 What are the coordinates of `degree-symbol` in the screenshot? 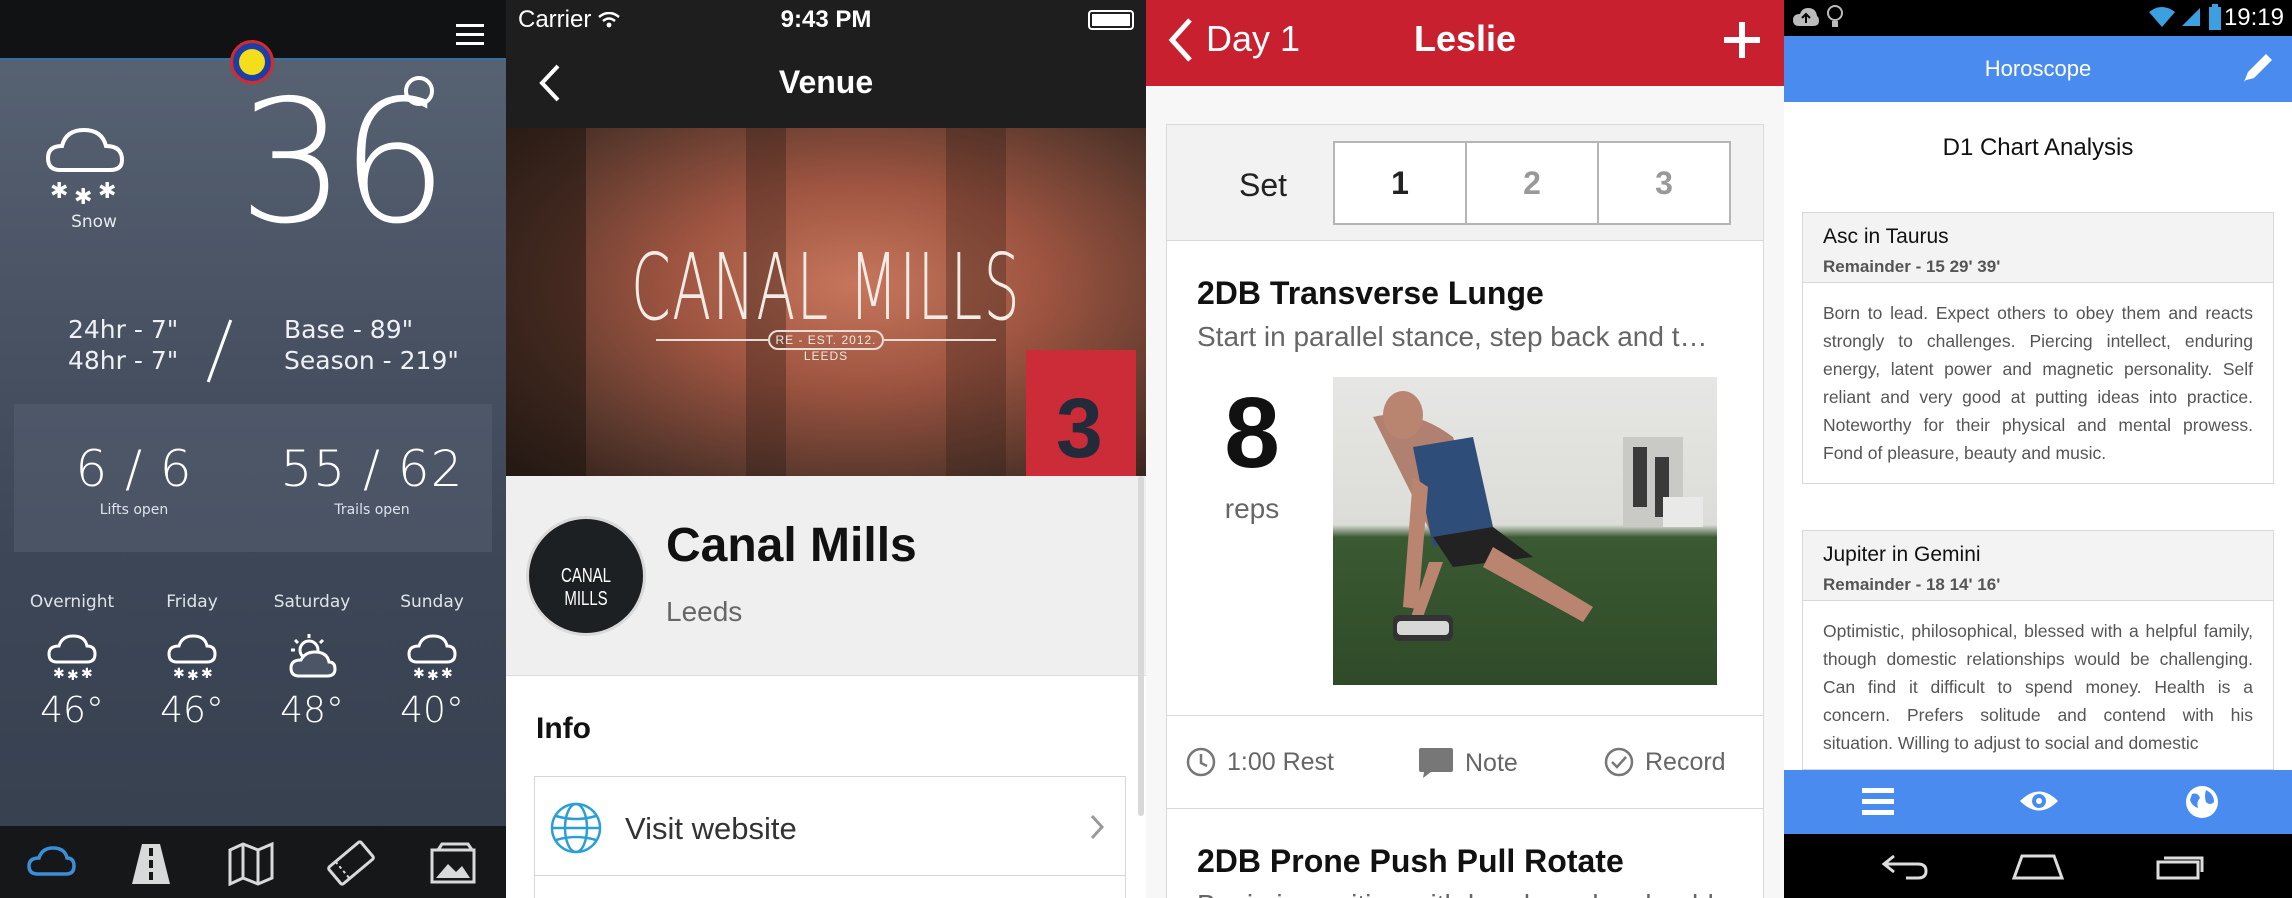 It's located at (419, 91).